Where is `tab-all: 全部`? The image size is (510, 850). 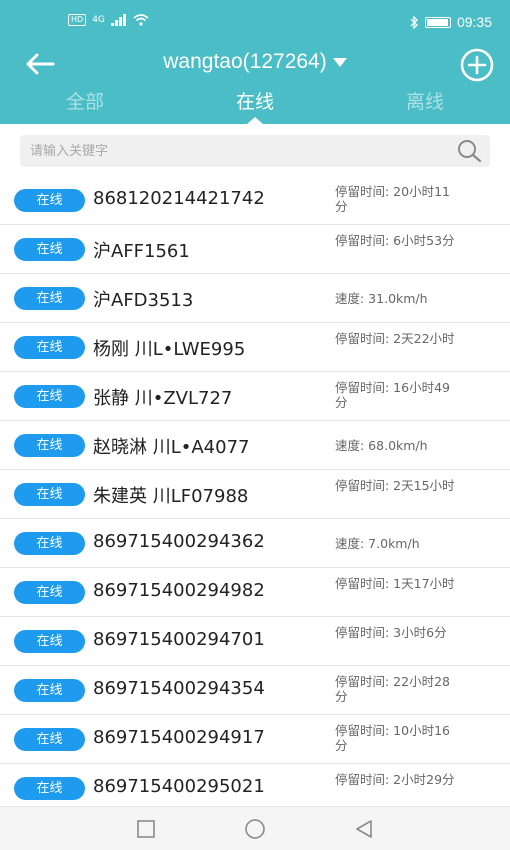
tab-all: 全部 is located at coordinates (85, 105).